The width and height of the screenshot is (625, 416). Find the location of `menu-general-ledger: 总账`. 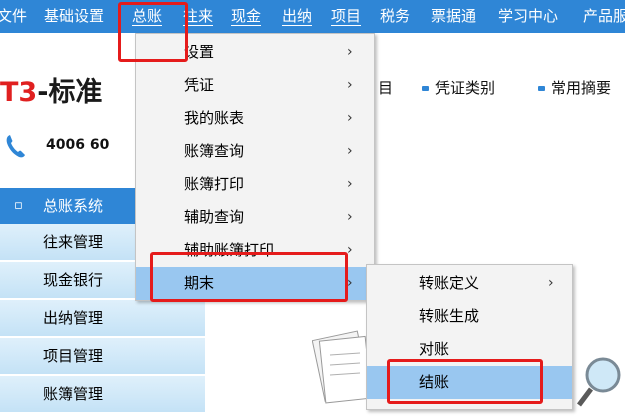

menu-general-ledger: 总账 is located at coordinates (147, 16).